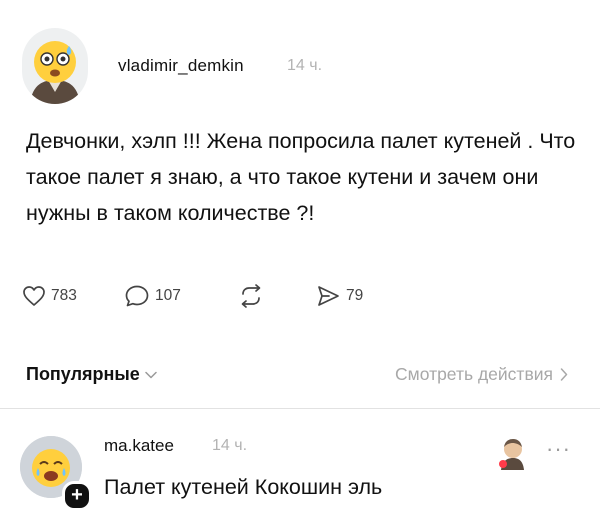 This screenshot has height=520, width=600. I want to click on reply-username: ma.katee, so click(139, 446).